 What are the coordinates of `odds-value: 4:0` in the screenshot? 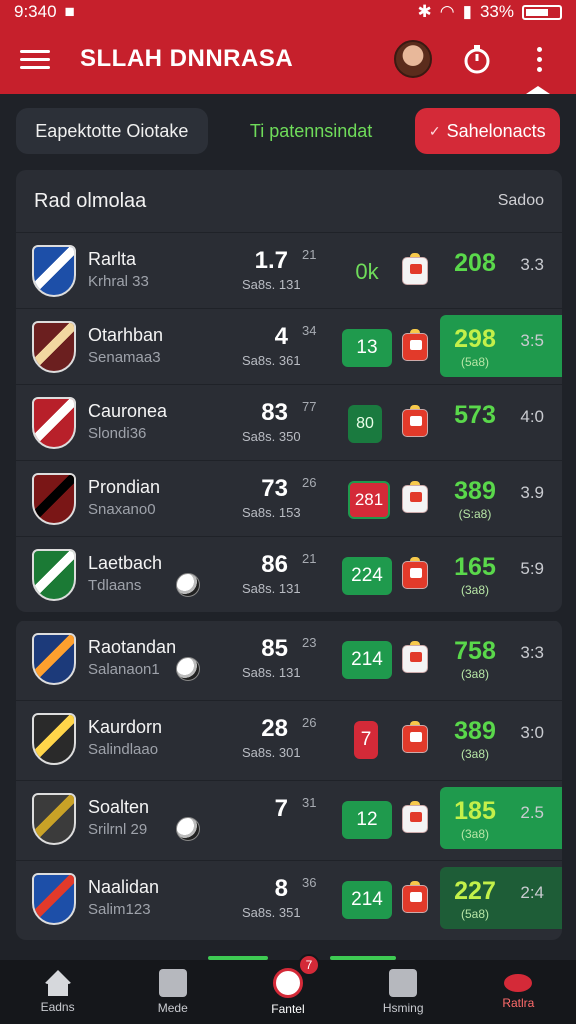 It's located at (532, 416).